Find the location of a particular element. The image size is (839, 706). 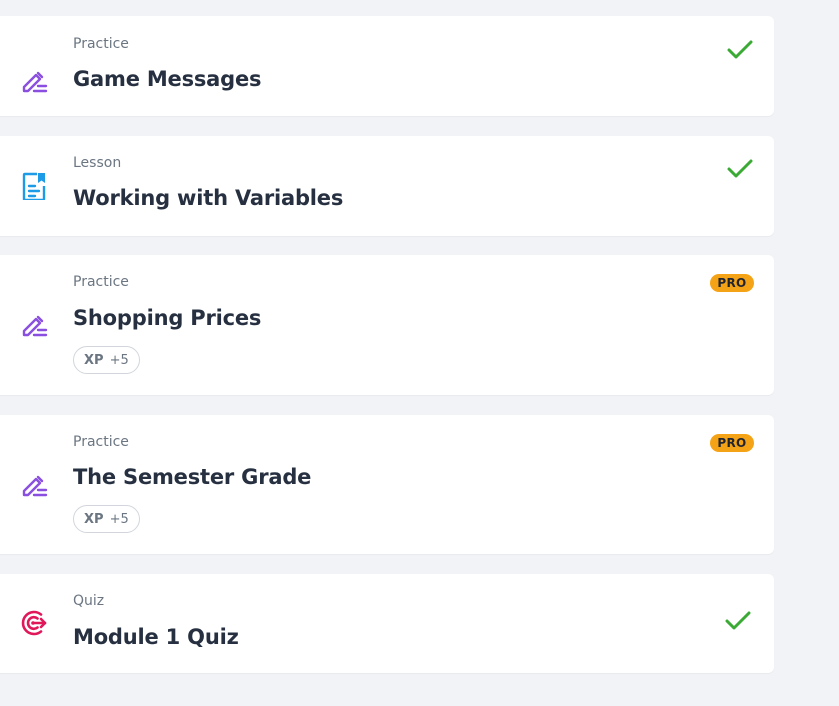

item-type-label: Quiz is located at coordinates (89, 601).